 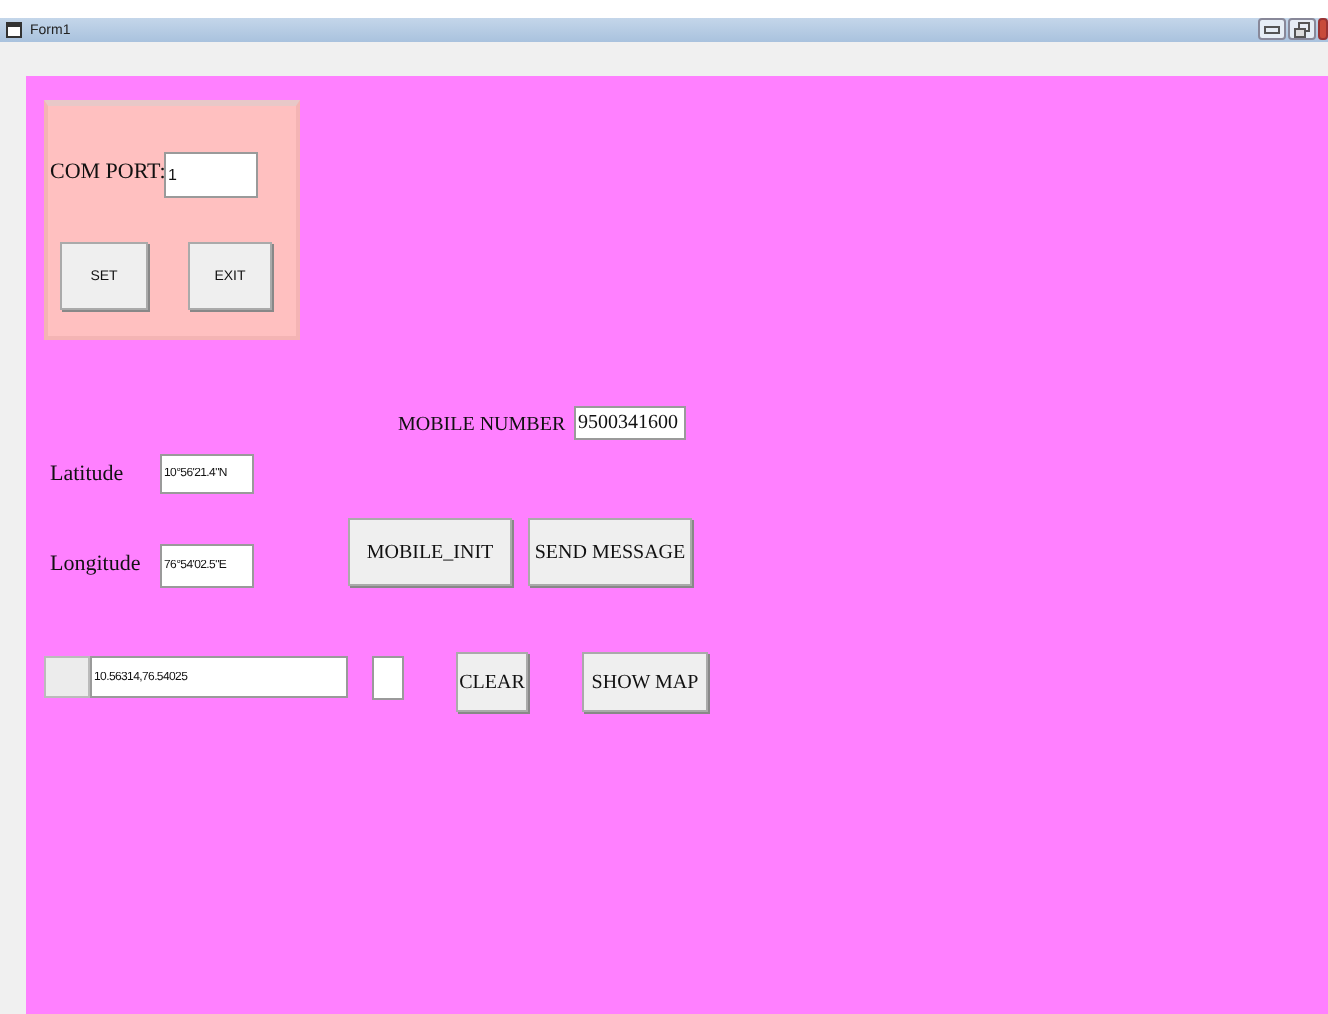 What do you see at coordinates (108, 172) in the screenshot?
I see `com-port-label: COM PORT:` at bounding box center [108, 172].